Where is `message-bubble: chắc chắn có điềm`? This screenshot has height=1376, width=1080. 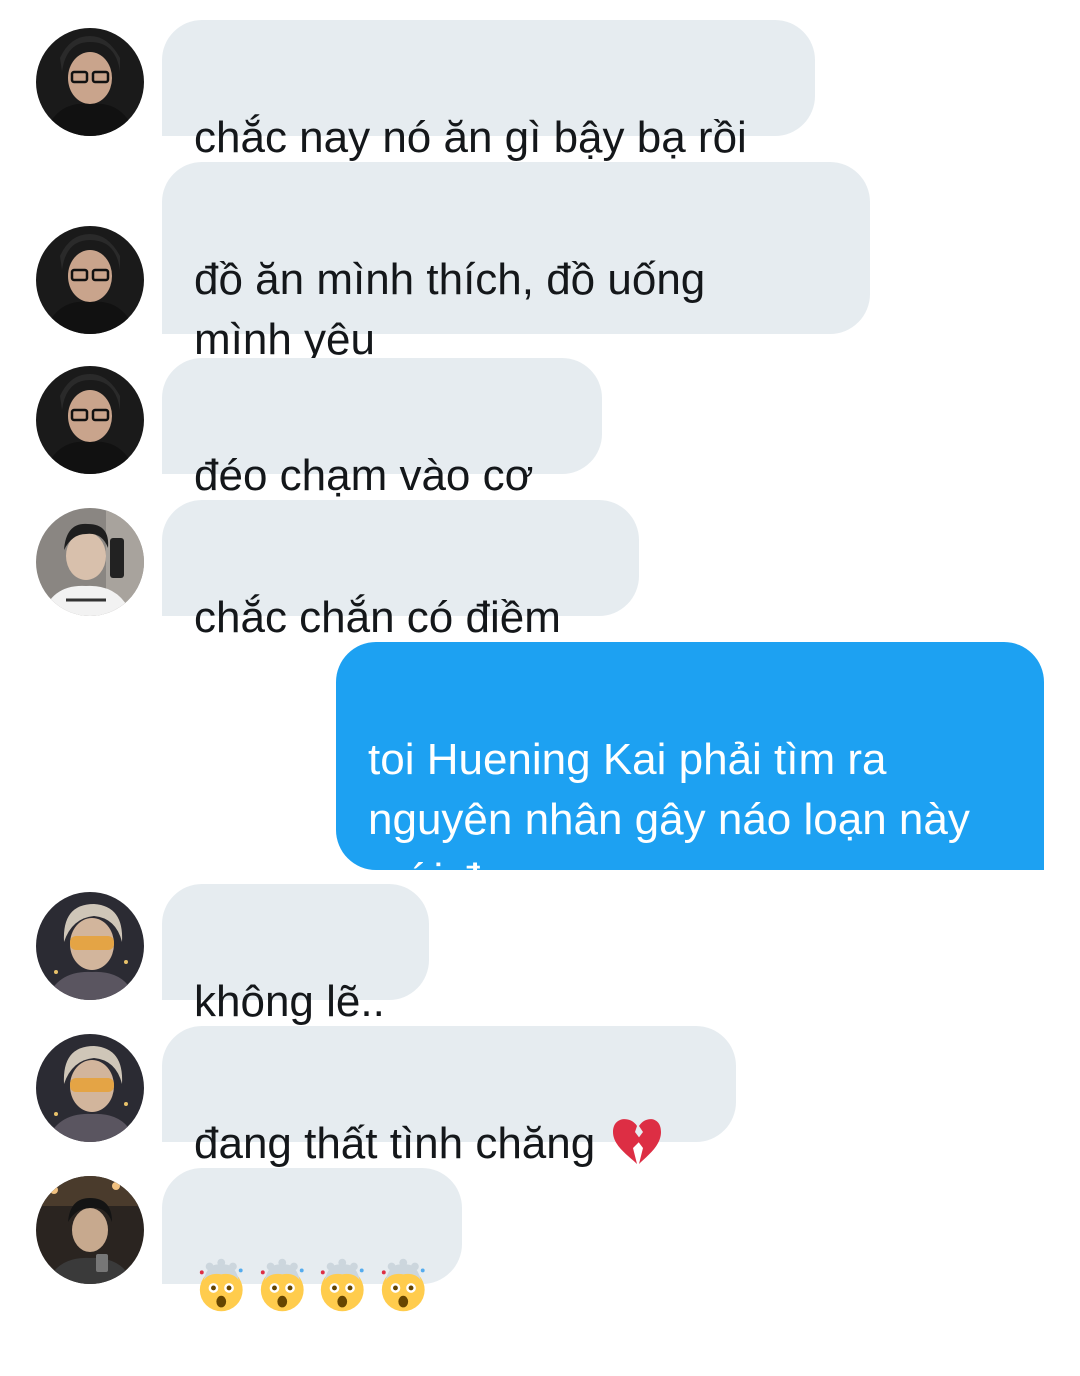 message-bubble: chắc chắn có điềm is located at coordinates (400, 571).